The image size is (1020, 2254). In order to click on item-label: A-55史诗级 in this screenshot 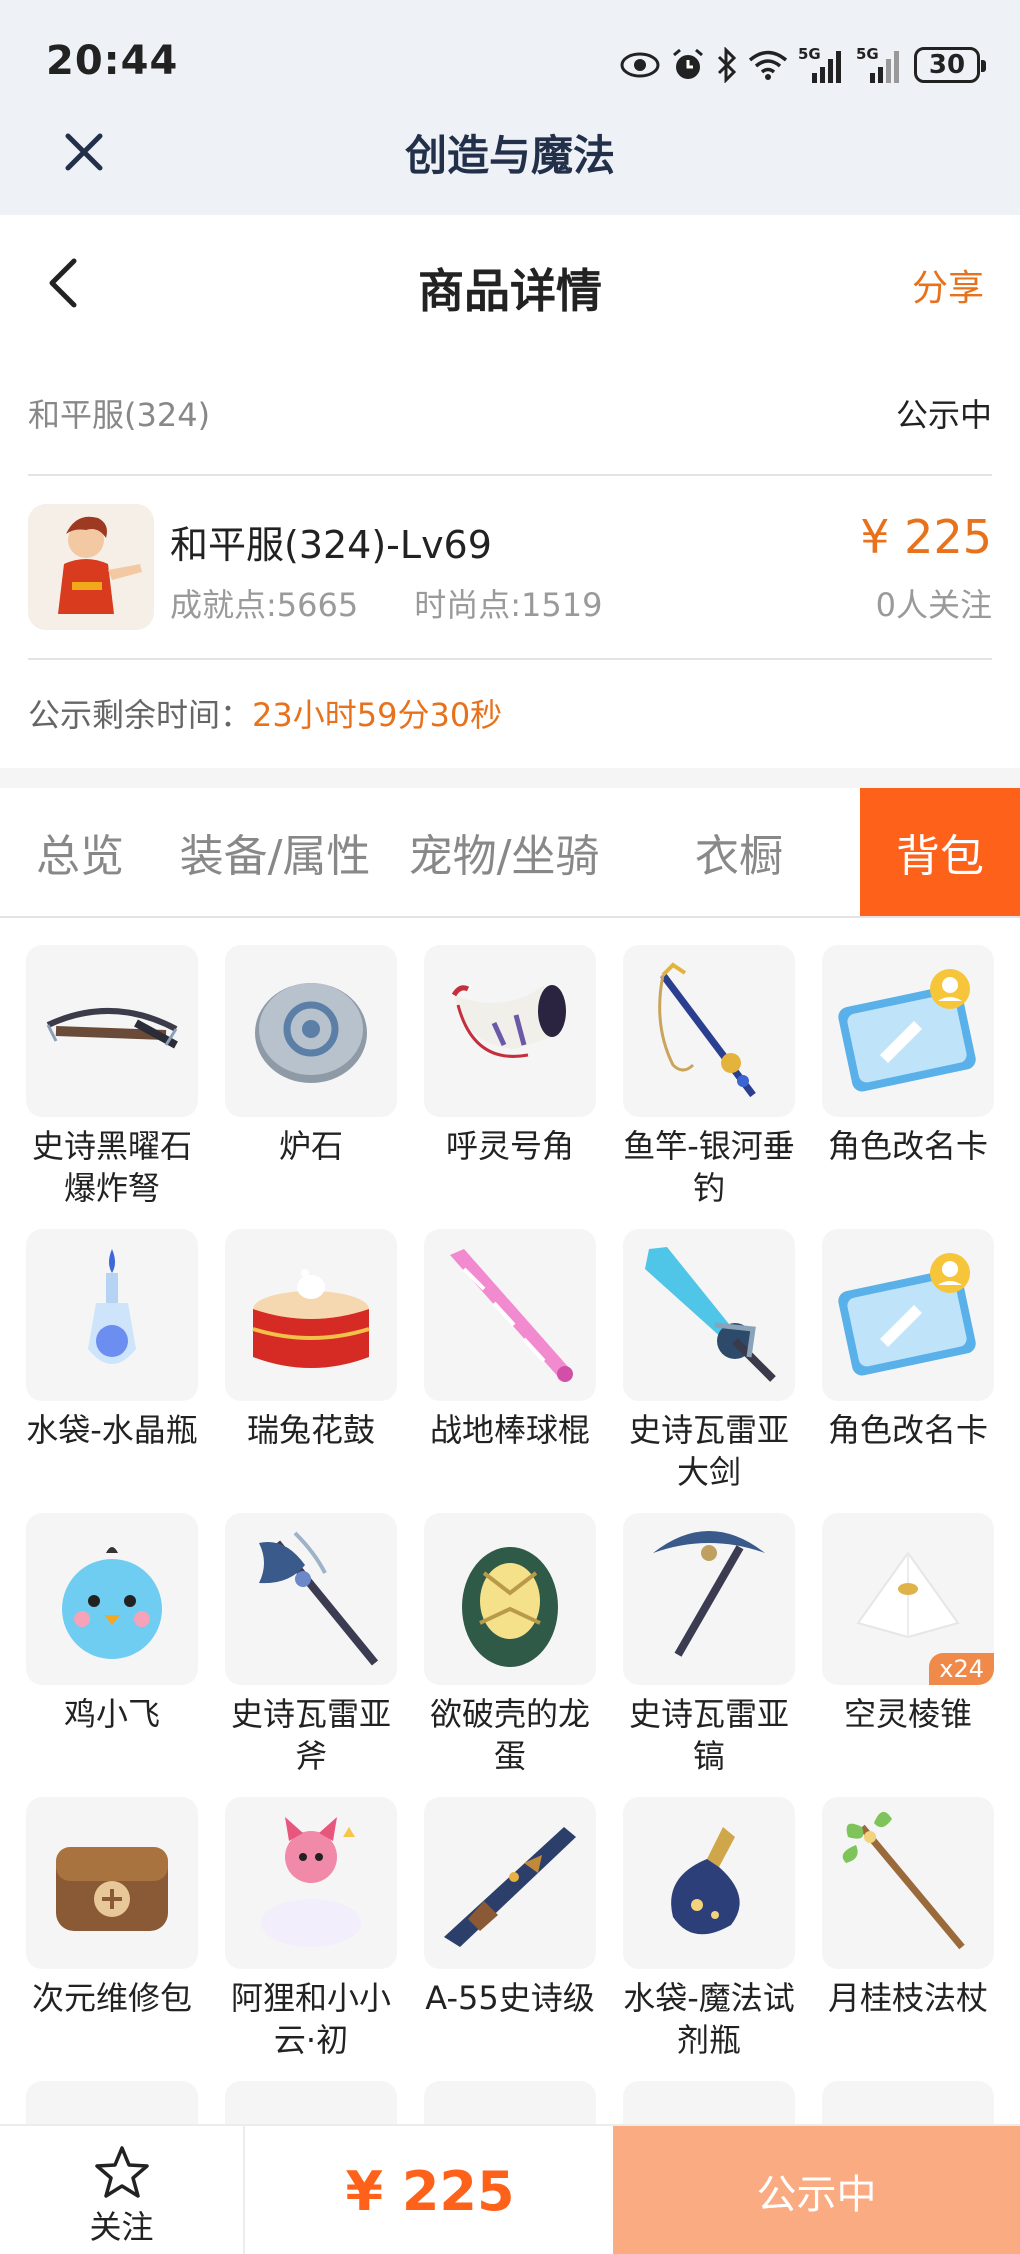, I will do `click(510, 1998)`.